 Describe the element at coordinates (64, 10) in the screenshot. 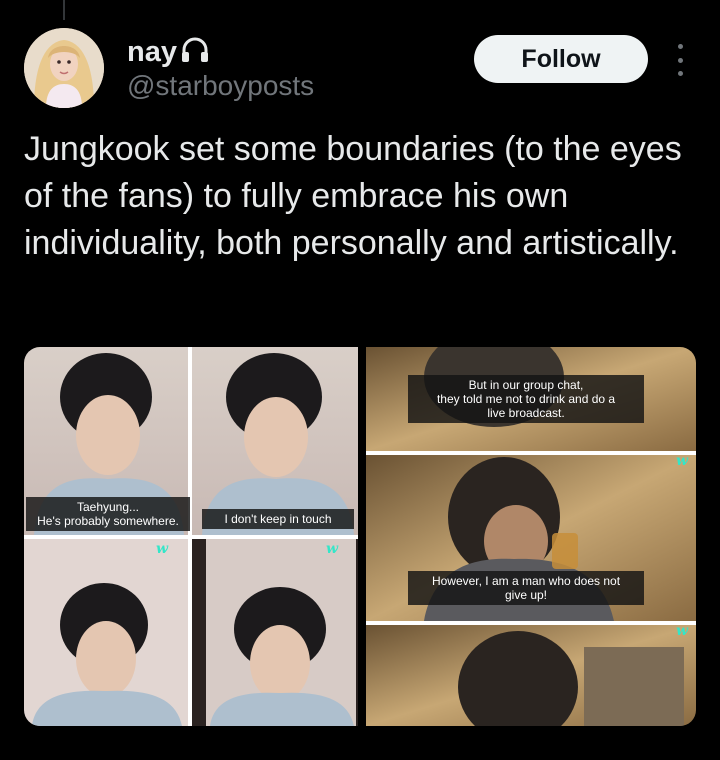

I see `thread-line` at that location.